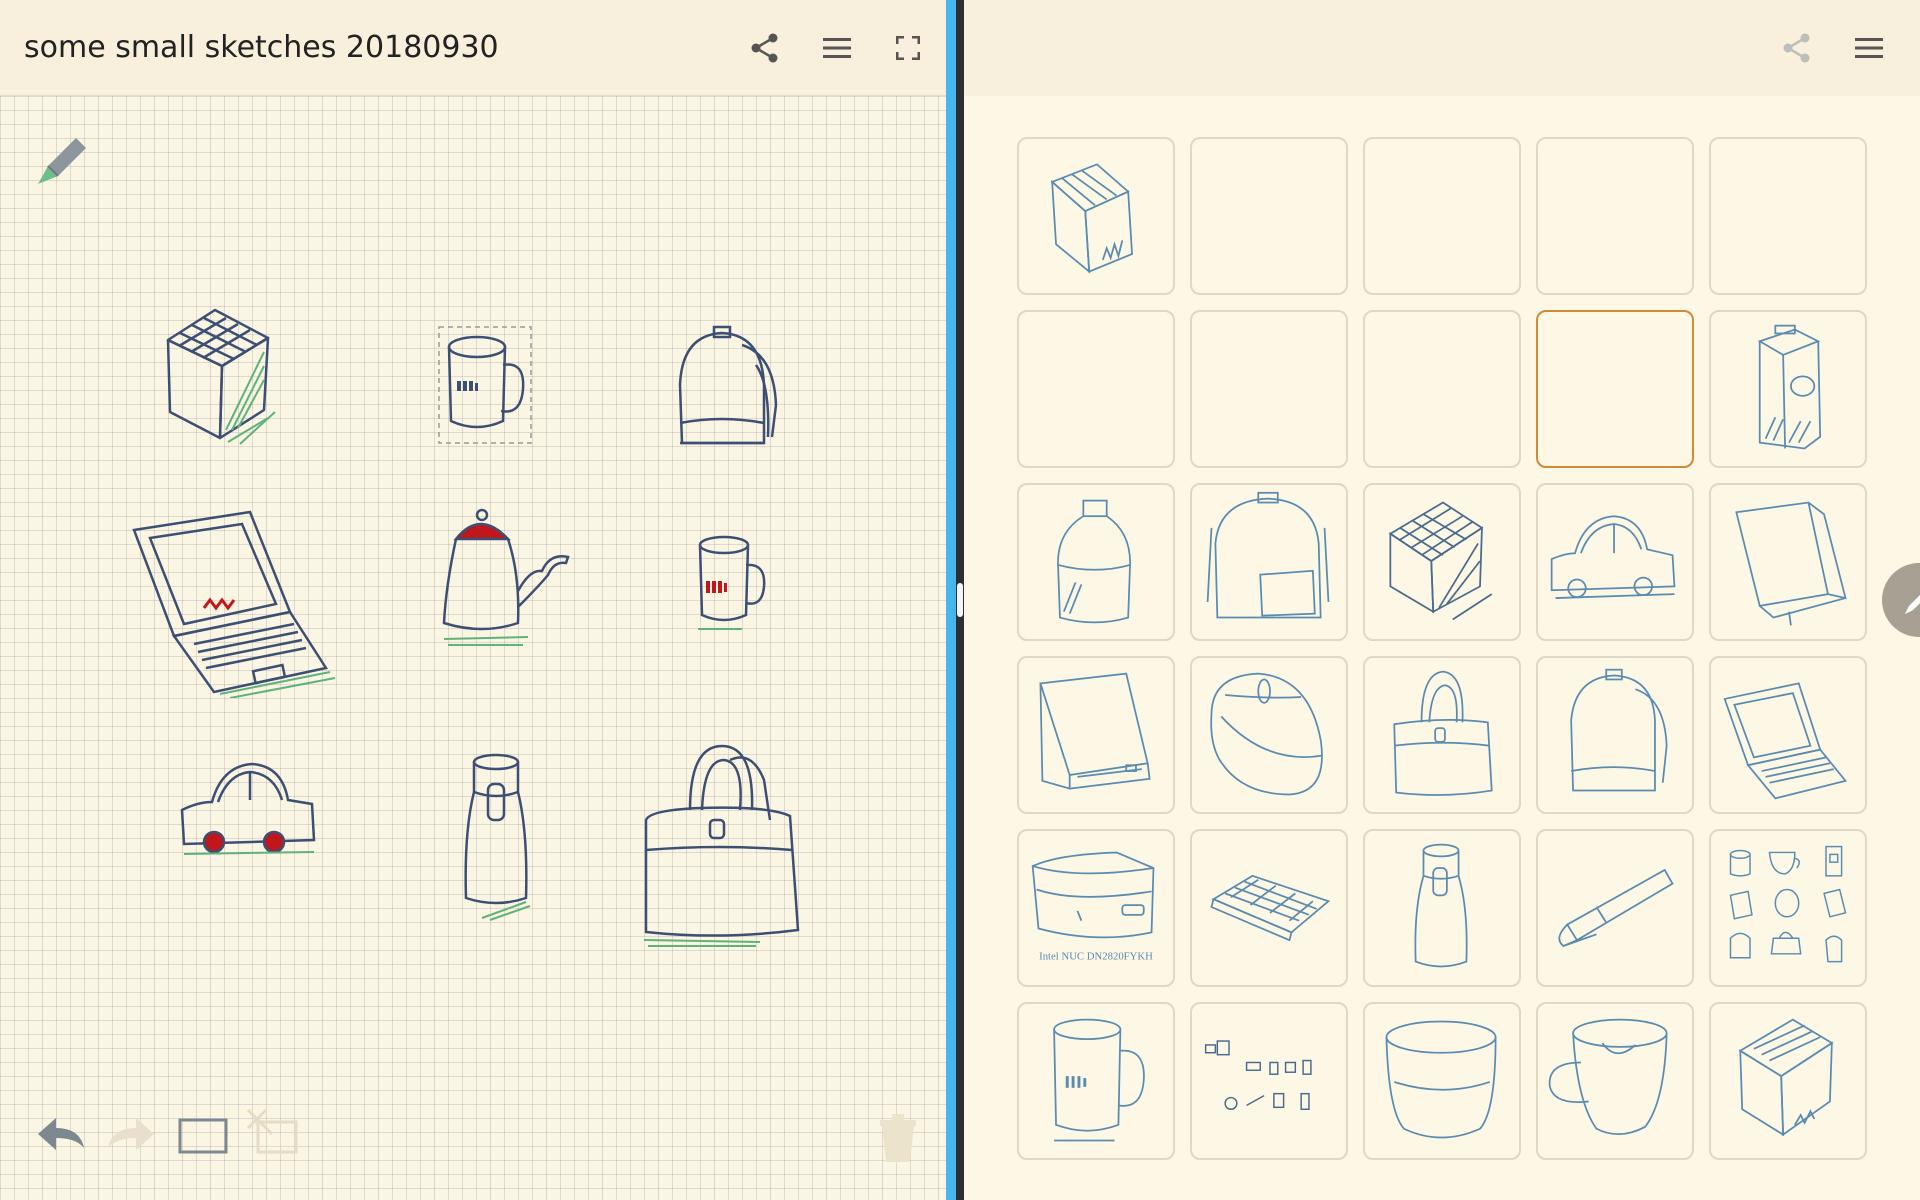 Image resolution: width=1920 pixels, height=1200 pixels. I want to click on rectangle-select-icon, so click(206, 1136).